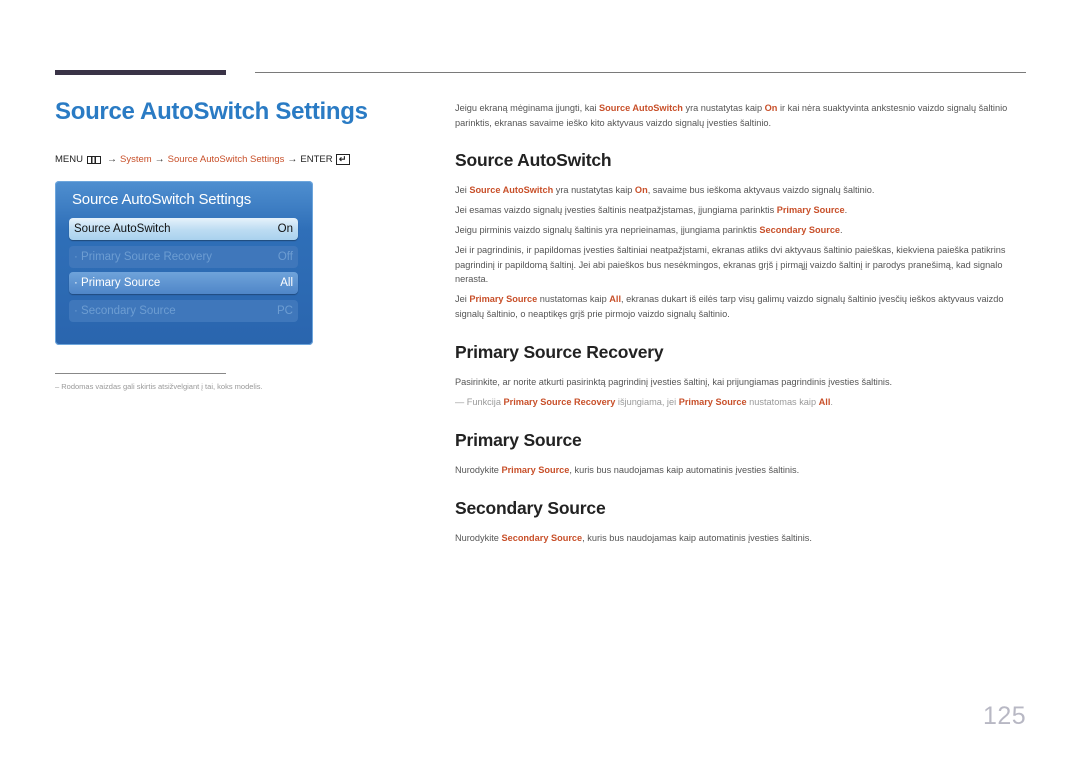 Image resolution: width=1080 pixels, height=763 pixels. What do you see at coordinates (183, 311) in the screenshot?
I see `osd-item-secondary-source: · Secondary Source PC` at bounding box center [183, 311].